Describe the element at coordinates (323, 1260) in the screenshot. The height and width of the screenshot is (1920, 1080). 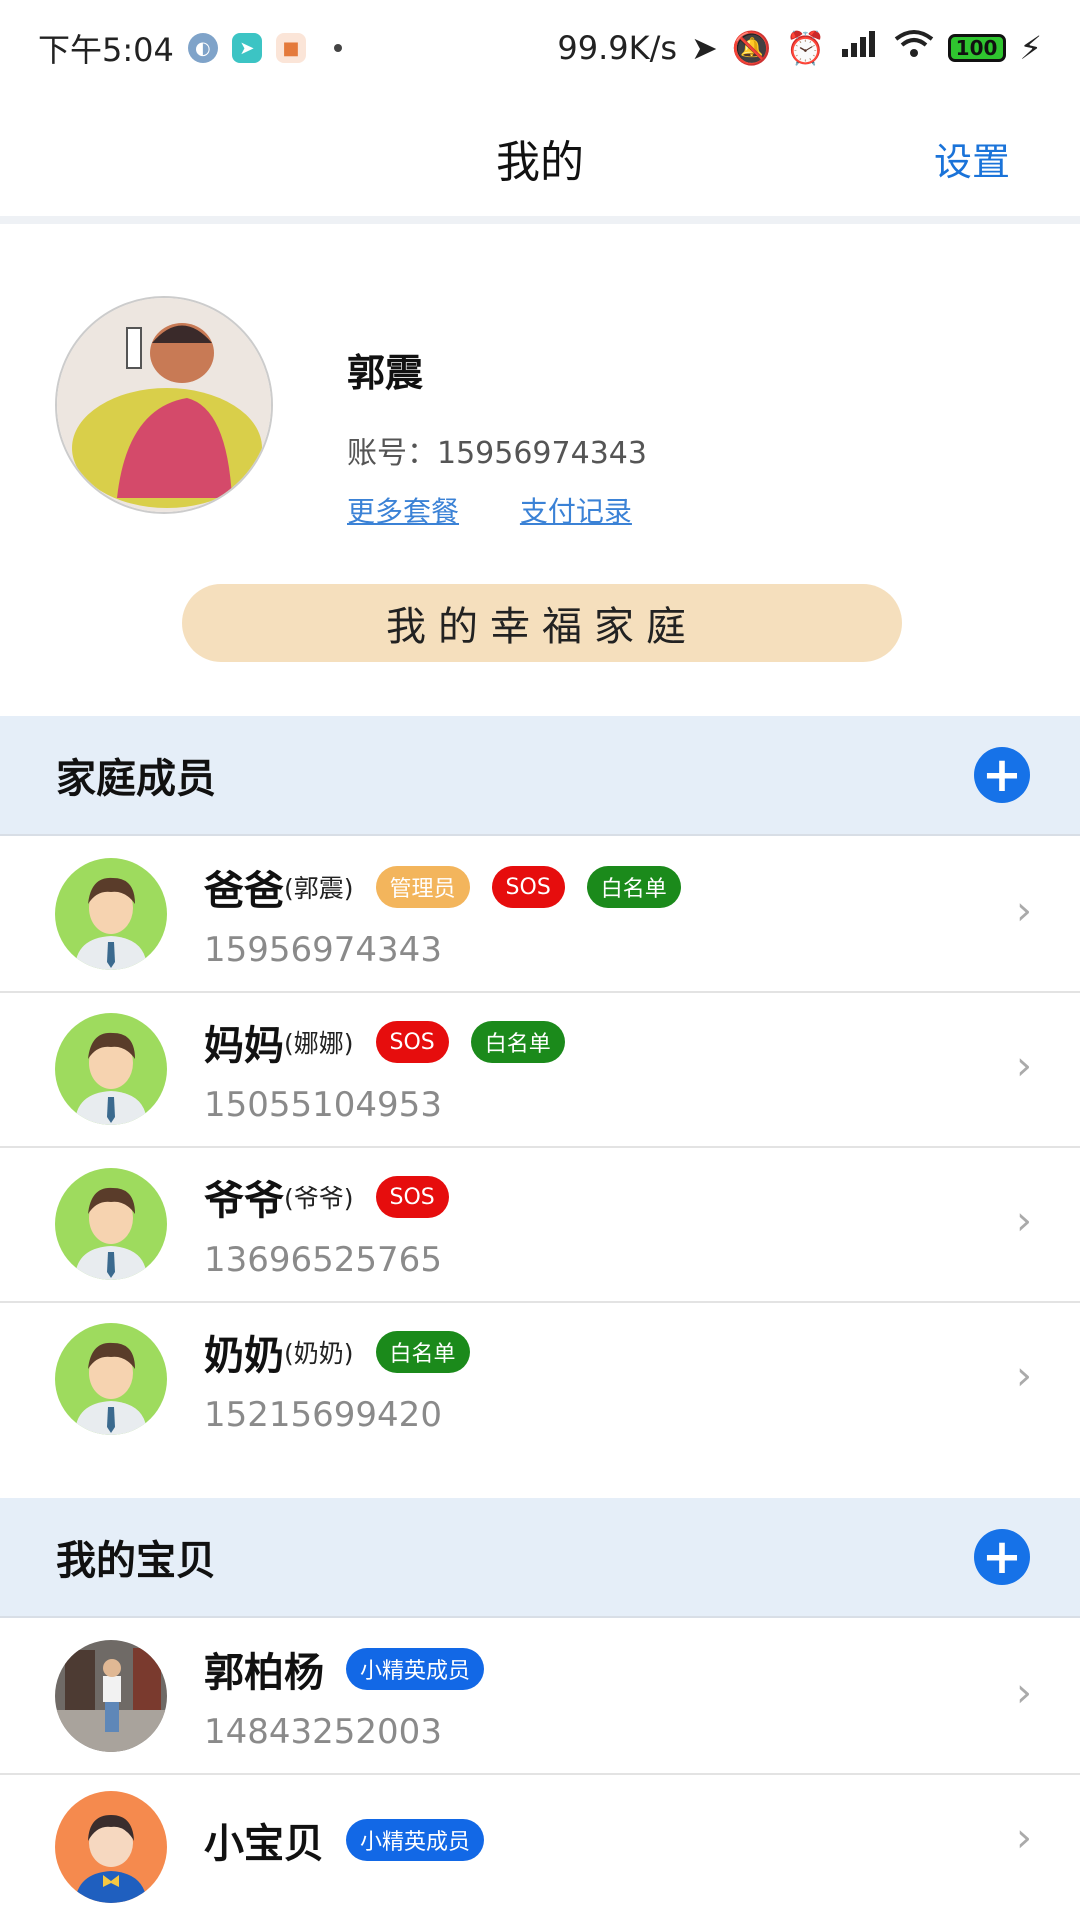
I see `member-phone: 13696525765` at that location.